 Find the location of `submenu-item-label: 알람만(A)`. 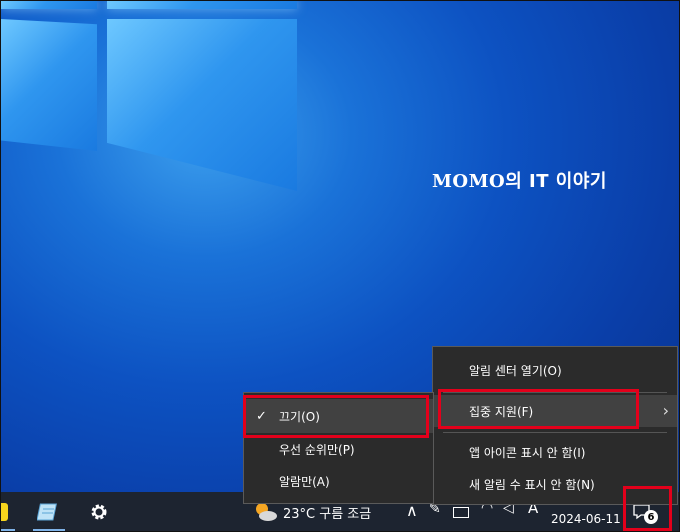

submenu-item-label: 알람만(A) is located at coordinates (304, 481).